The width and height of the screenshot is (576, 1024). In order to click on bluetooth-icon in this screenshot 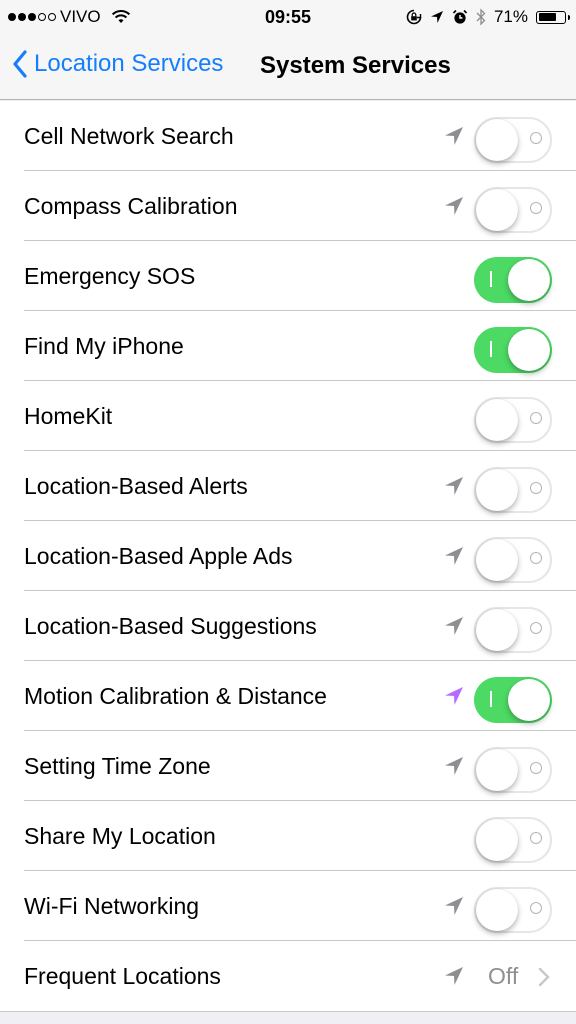, I will do `click(481, 17)`.